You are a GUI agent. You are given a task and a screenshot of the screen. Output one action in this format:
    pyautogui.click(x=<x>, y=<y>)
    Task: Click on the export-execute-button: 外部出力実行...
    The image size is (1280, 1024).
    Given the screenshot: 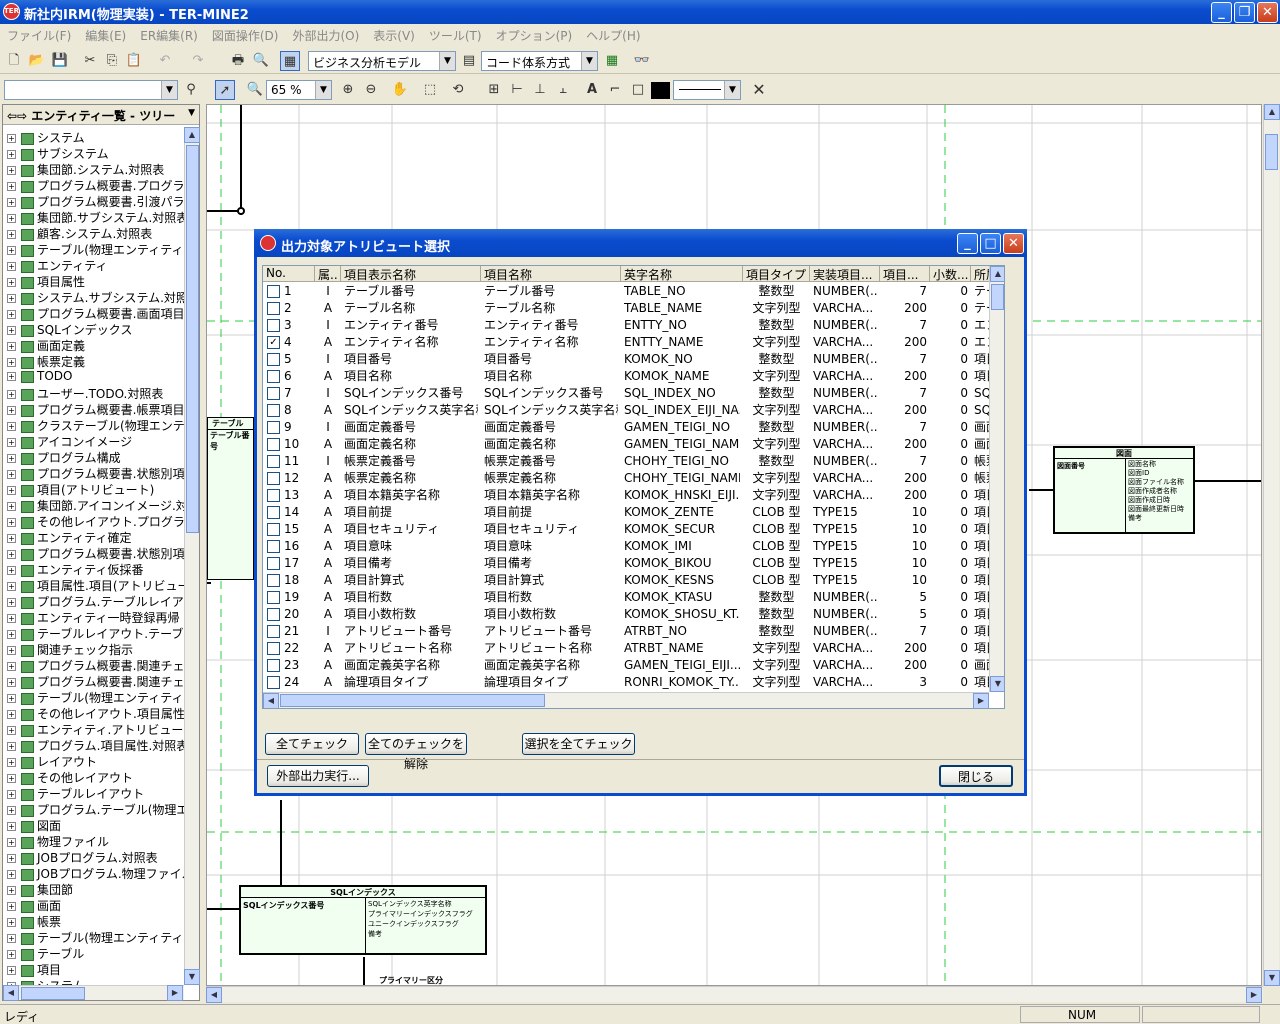 What is the action you would take?
    pyautogui.click(x=318, y=776)
    